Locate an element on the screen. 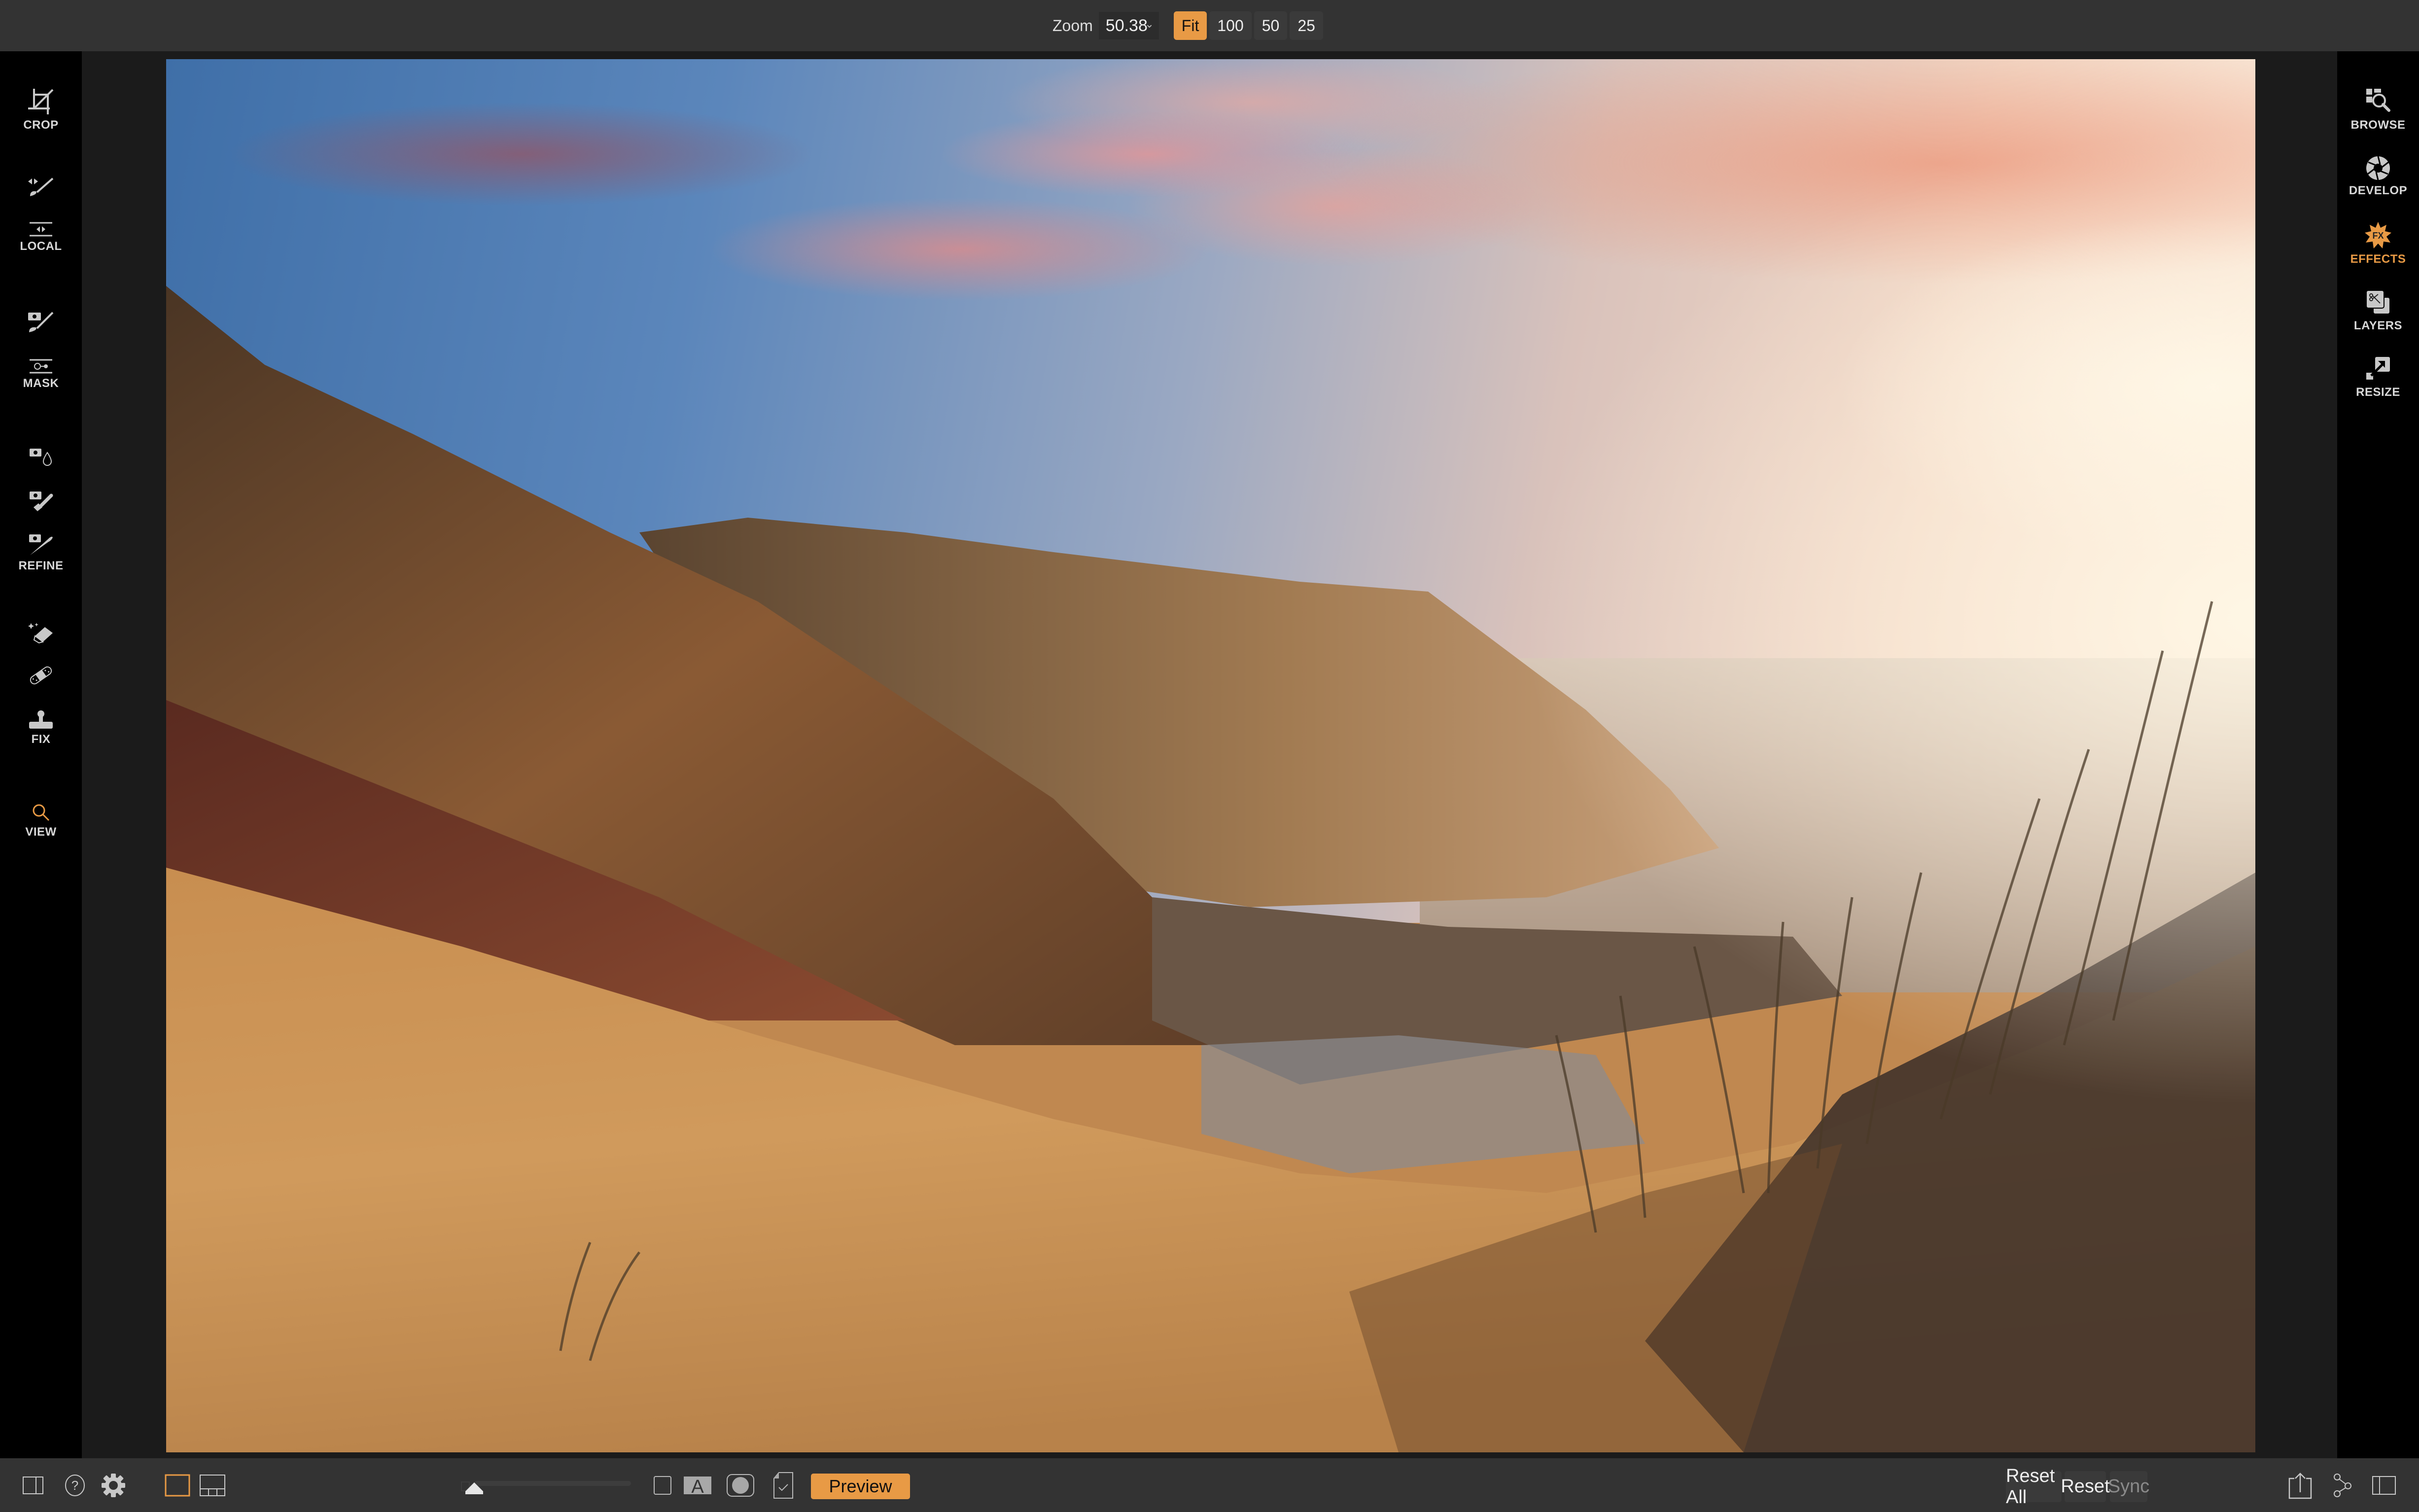 This screenshot has height=1512, width=2419. refine-eraser-icon is located at coordinates (42, 501).